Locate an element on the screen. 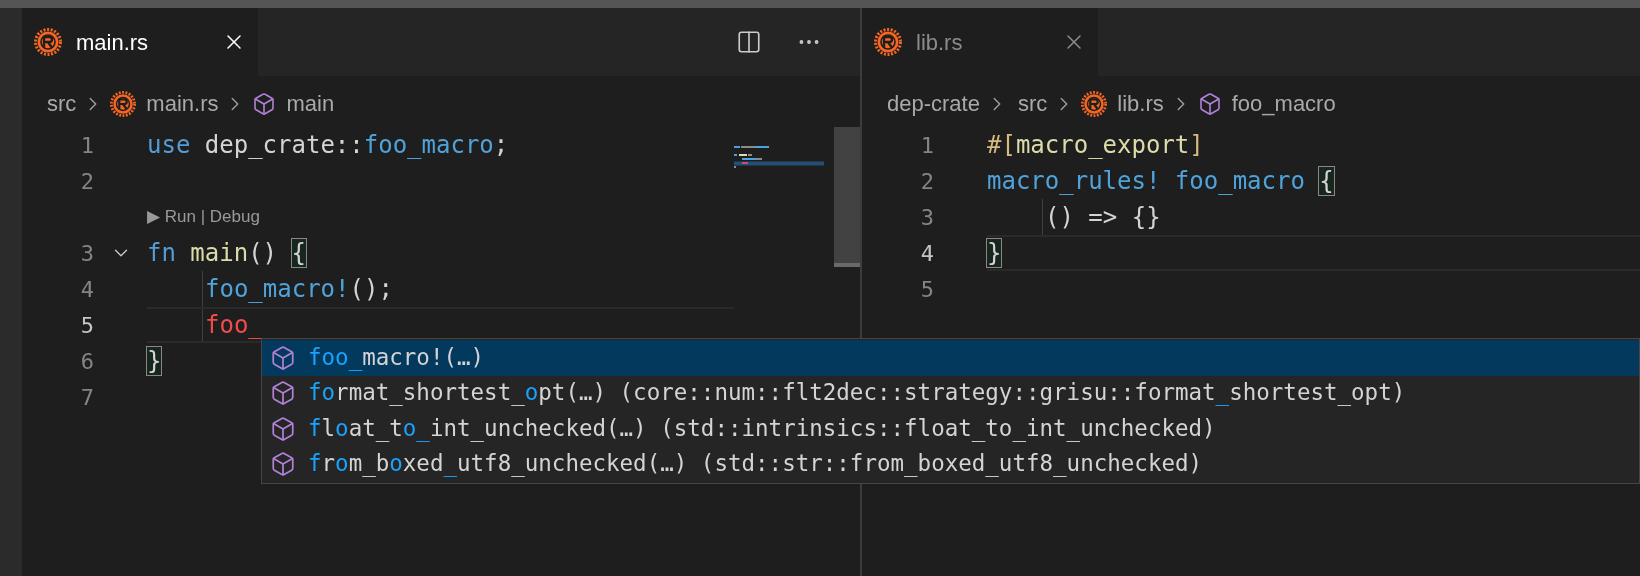 This screenshot has width=1640, height=576. breadcrumb-item: dep-crate is located at coordinates (933, 103).